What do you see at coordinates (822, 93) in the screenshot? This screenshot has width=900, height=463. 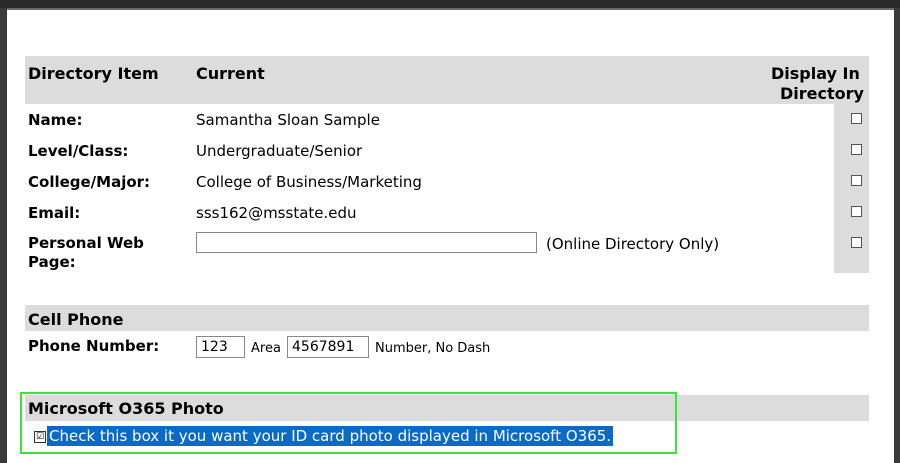 I see `header-directory: Directory` at bounding box center [822, 93].